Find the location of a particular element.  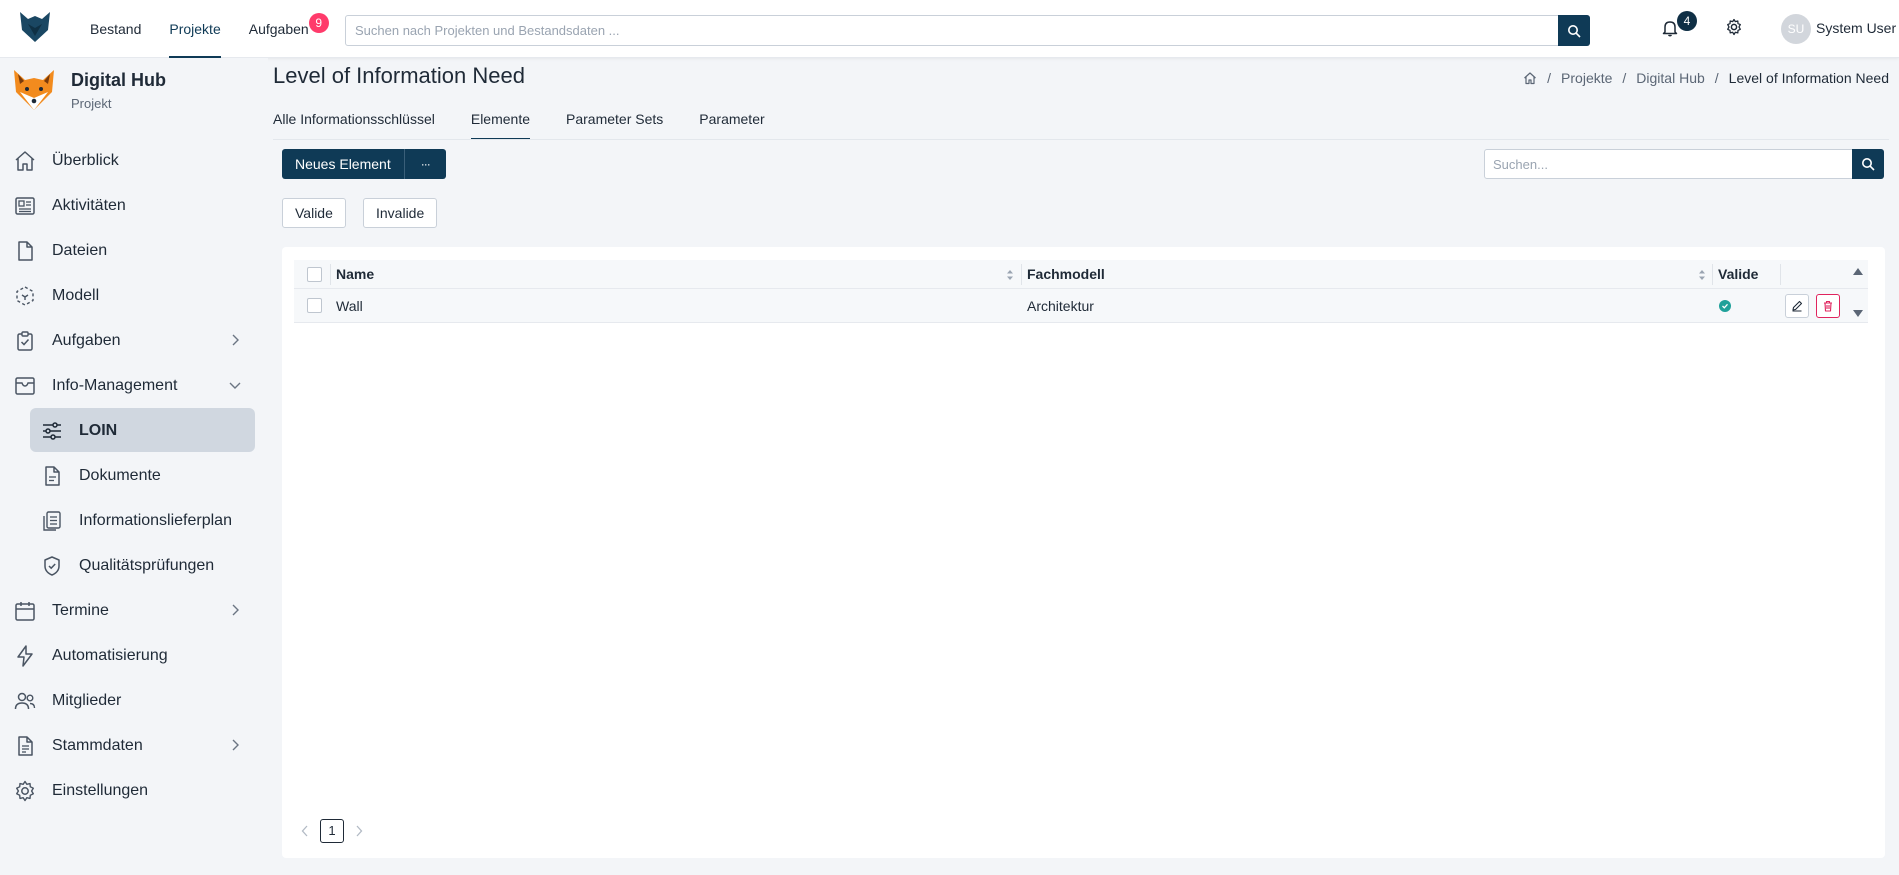

sidebar-item-automatisierung: Automatisierung is located at coordinates (134, 655).